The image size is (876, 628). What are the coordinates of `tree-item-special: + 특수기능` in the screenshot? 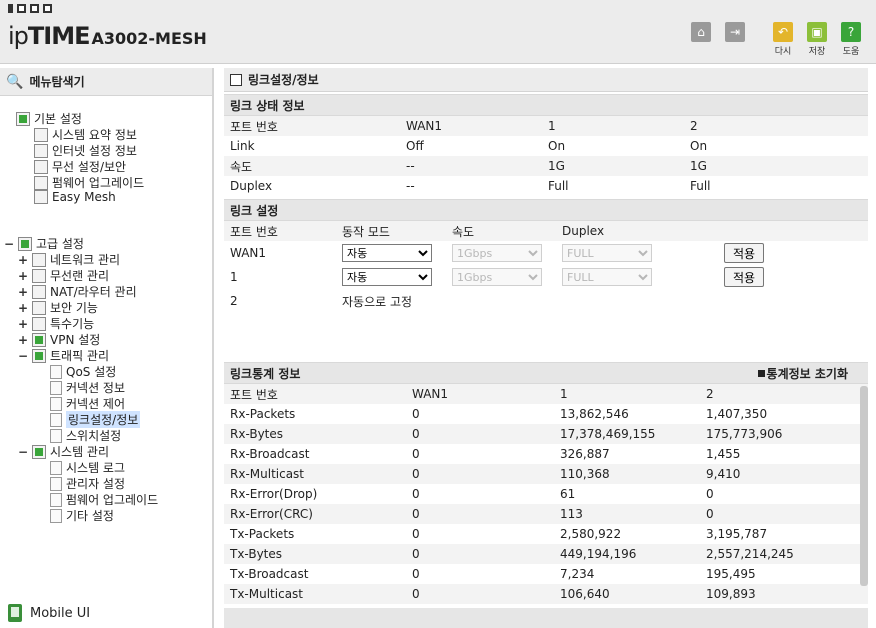 It's located at (56, 323).